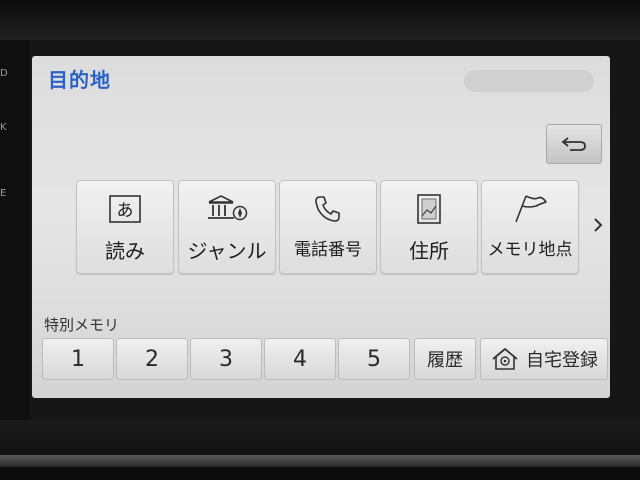  I want to click on bezel-mark: E, so click(3, 193).